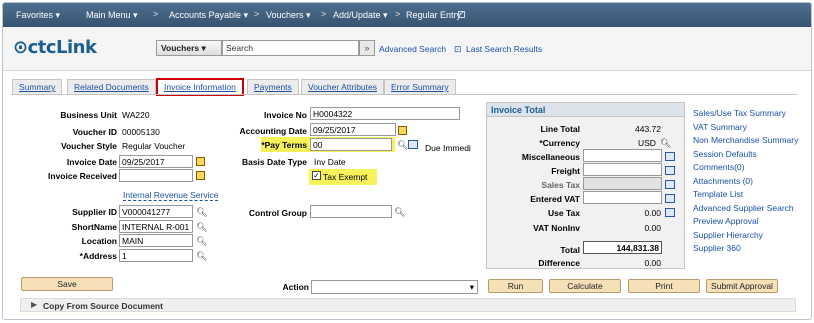 The width and height of the screenshot is (814, 323). Describe the element at coordinates (412, 49) in the screenshot. I see `advanced-search-link: Advanced Search` at that location.